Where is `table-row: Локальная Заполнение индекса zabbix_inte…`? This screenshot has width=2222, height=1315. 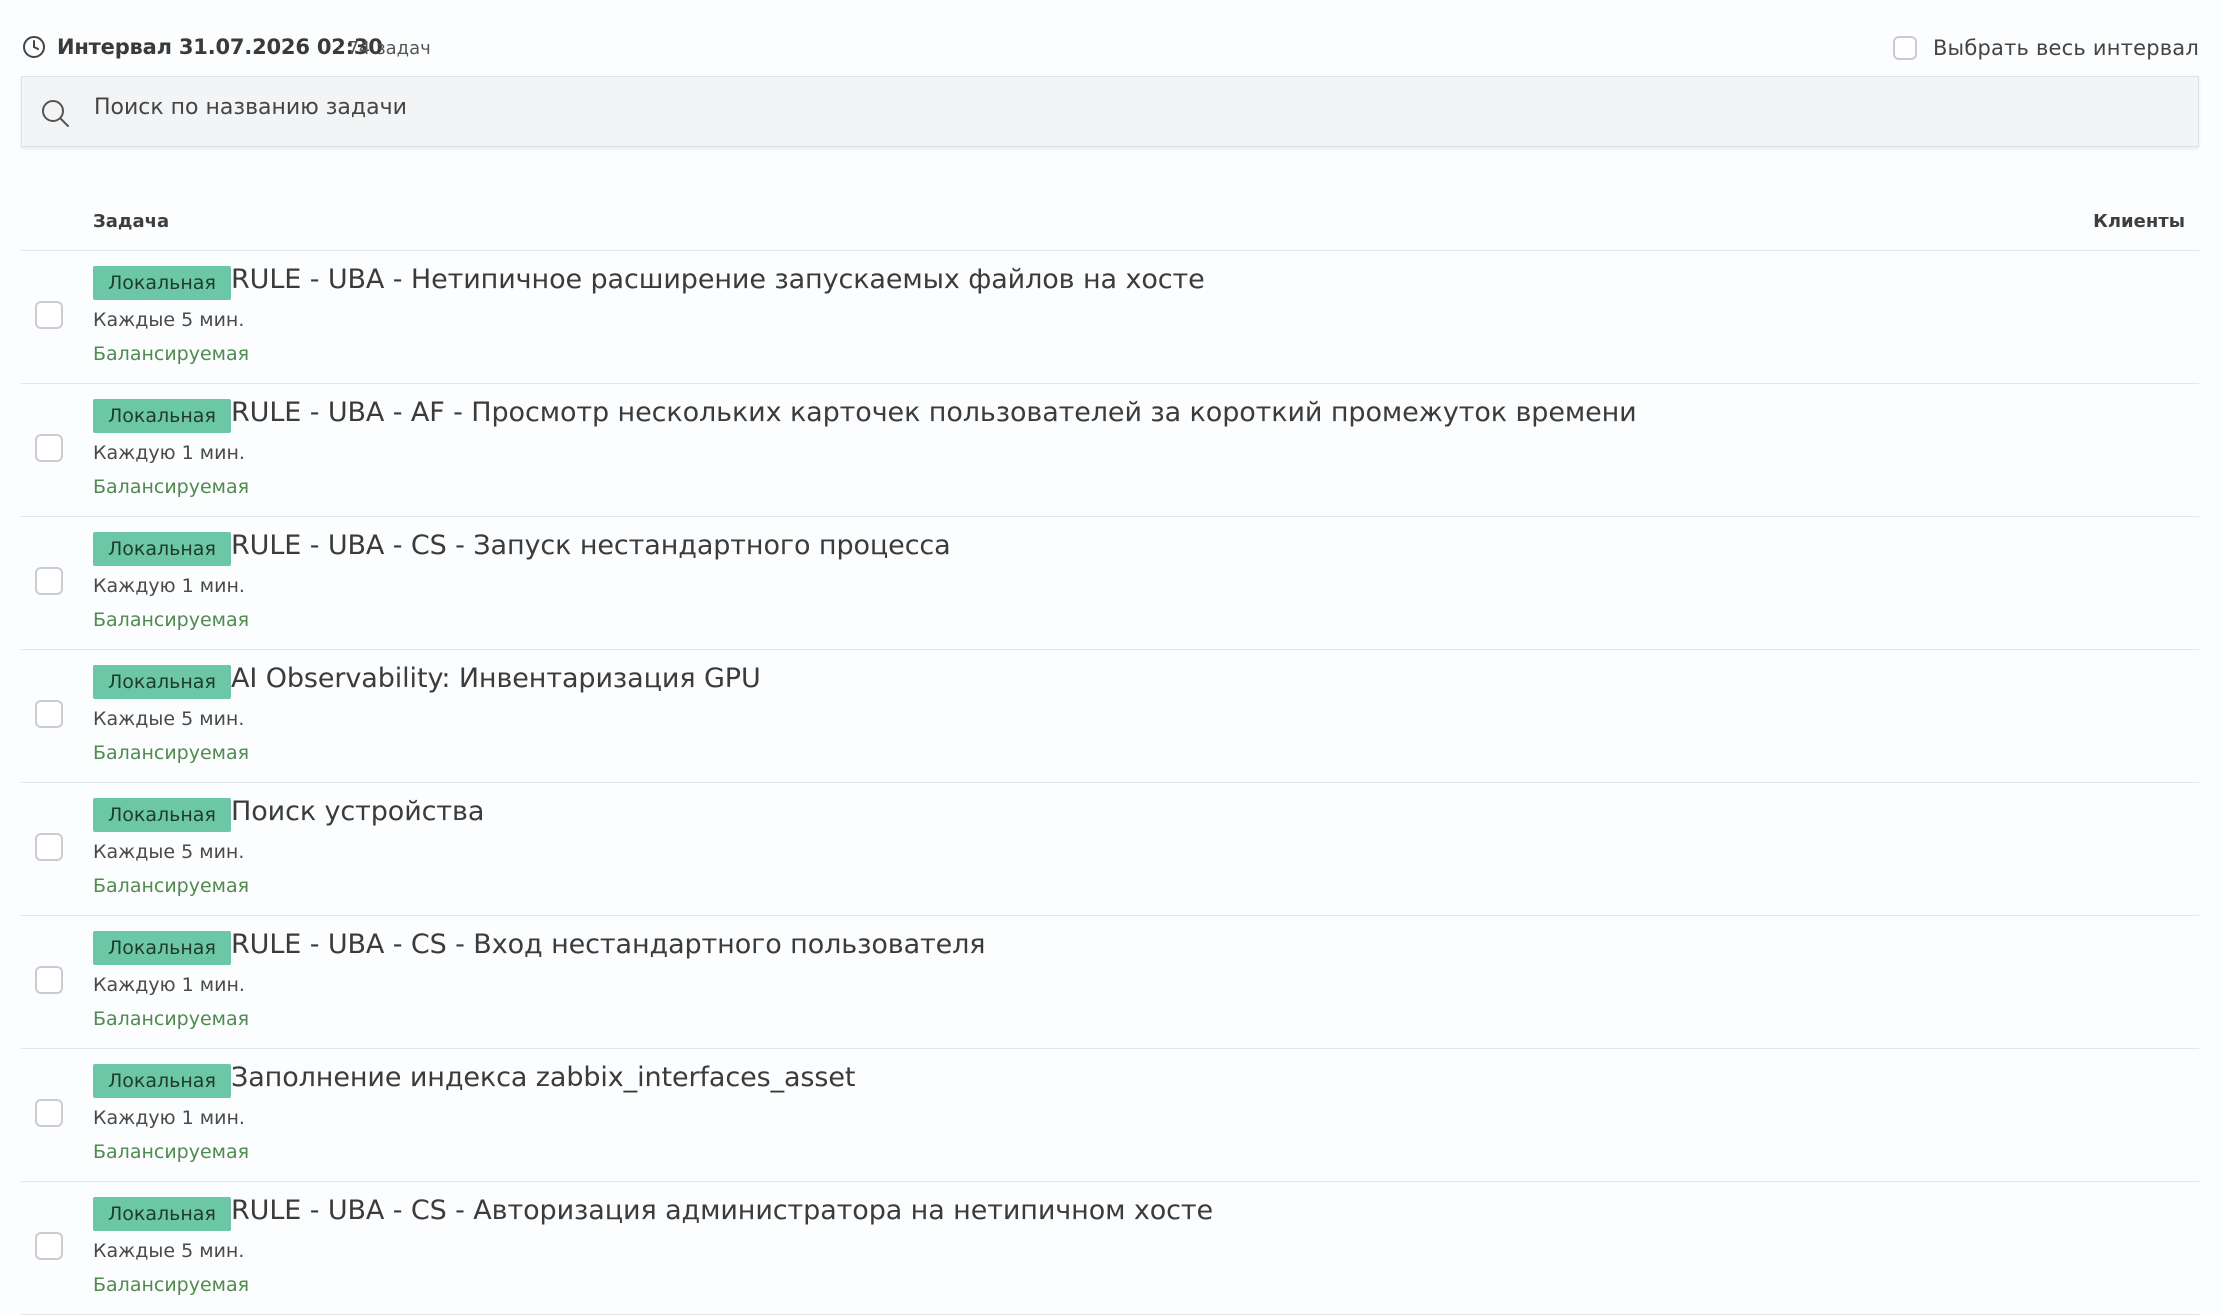 table-row: Локальная Заполнение индекса zabbix_inte… is located at coordinates (1110, 1115).